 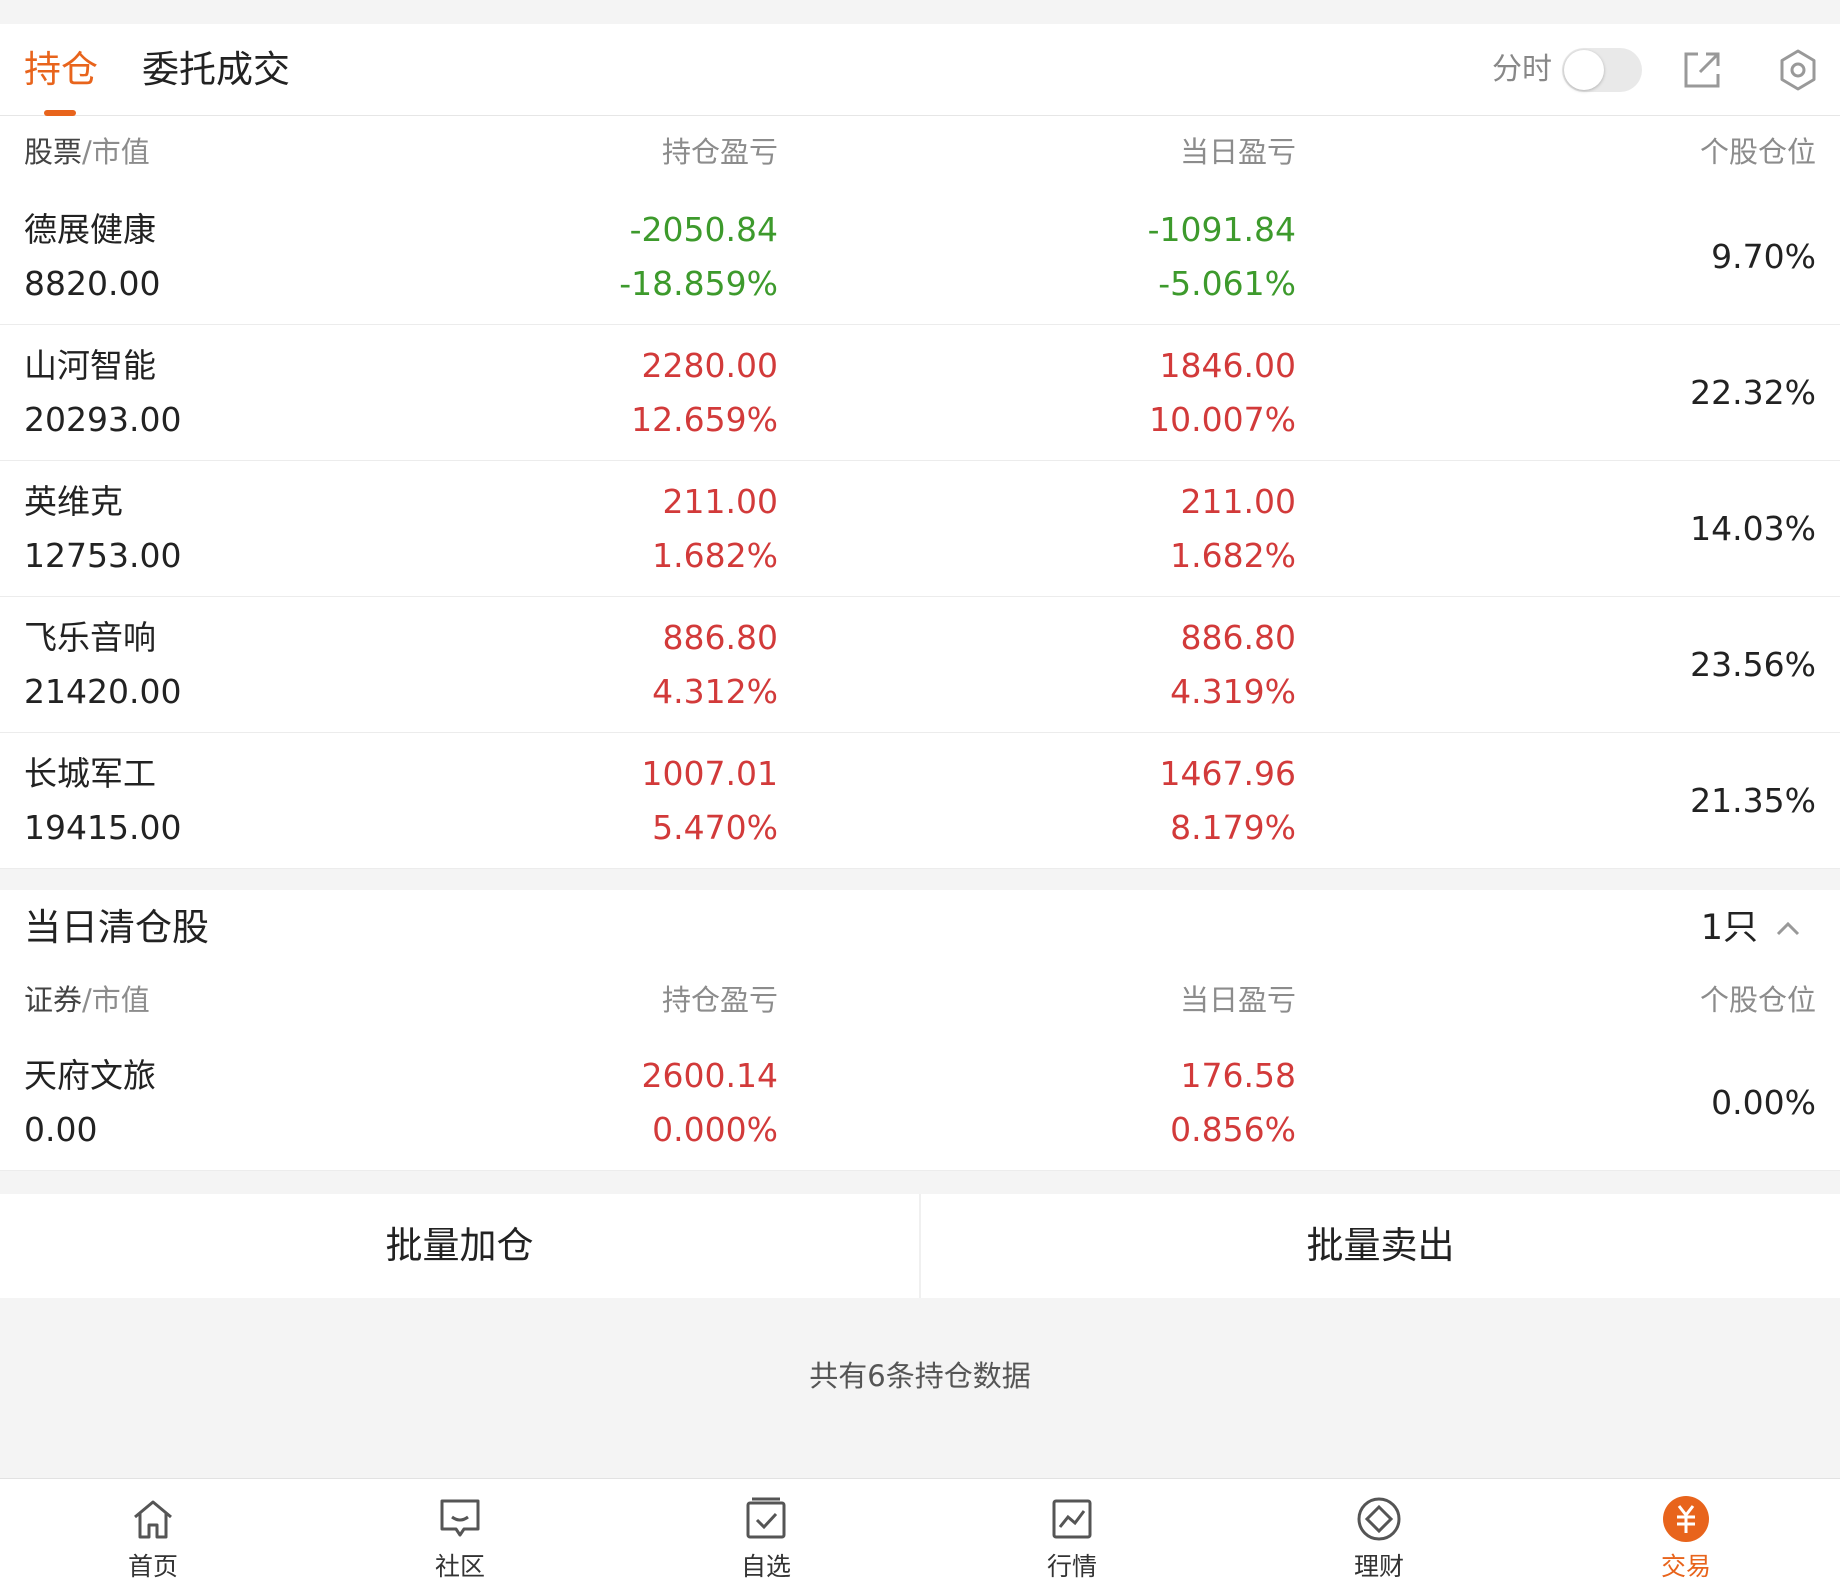 What do you see at coordinates (216, 70) in the screenshot?
I see `tab-orders: 委托成交` at bounding box center [216, 70].